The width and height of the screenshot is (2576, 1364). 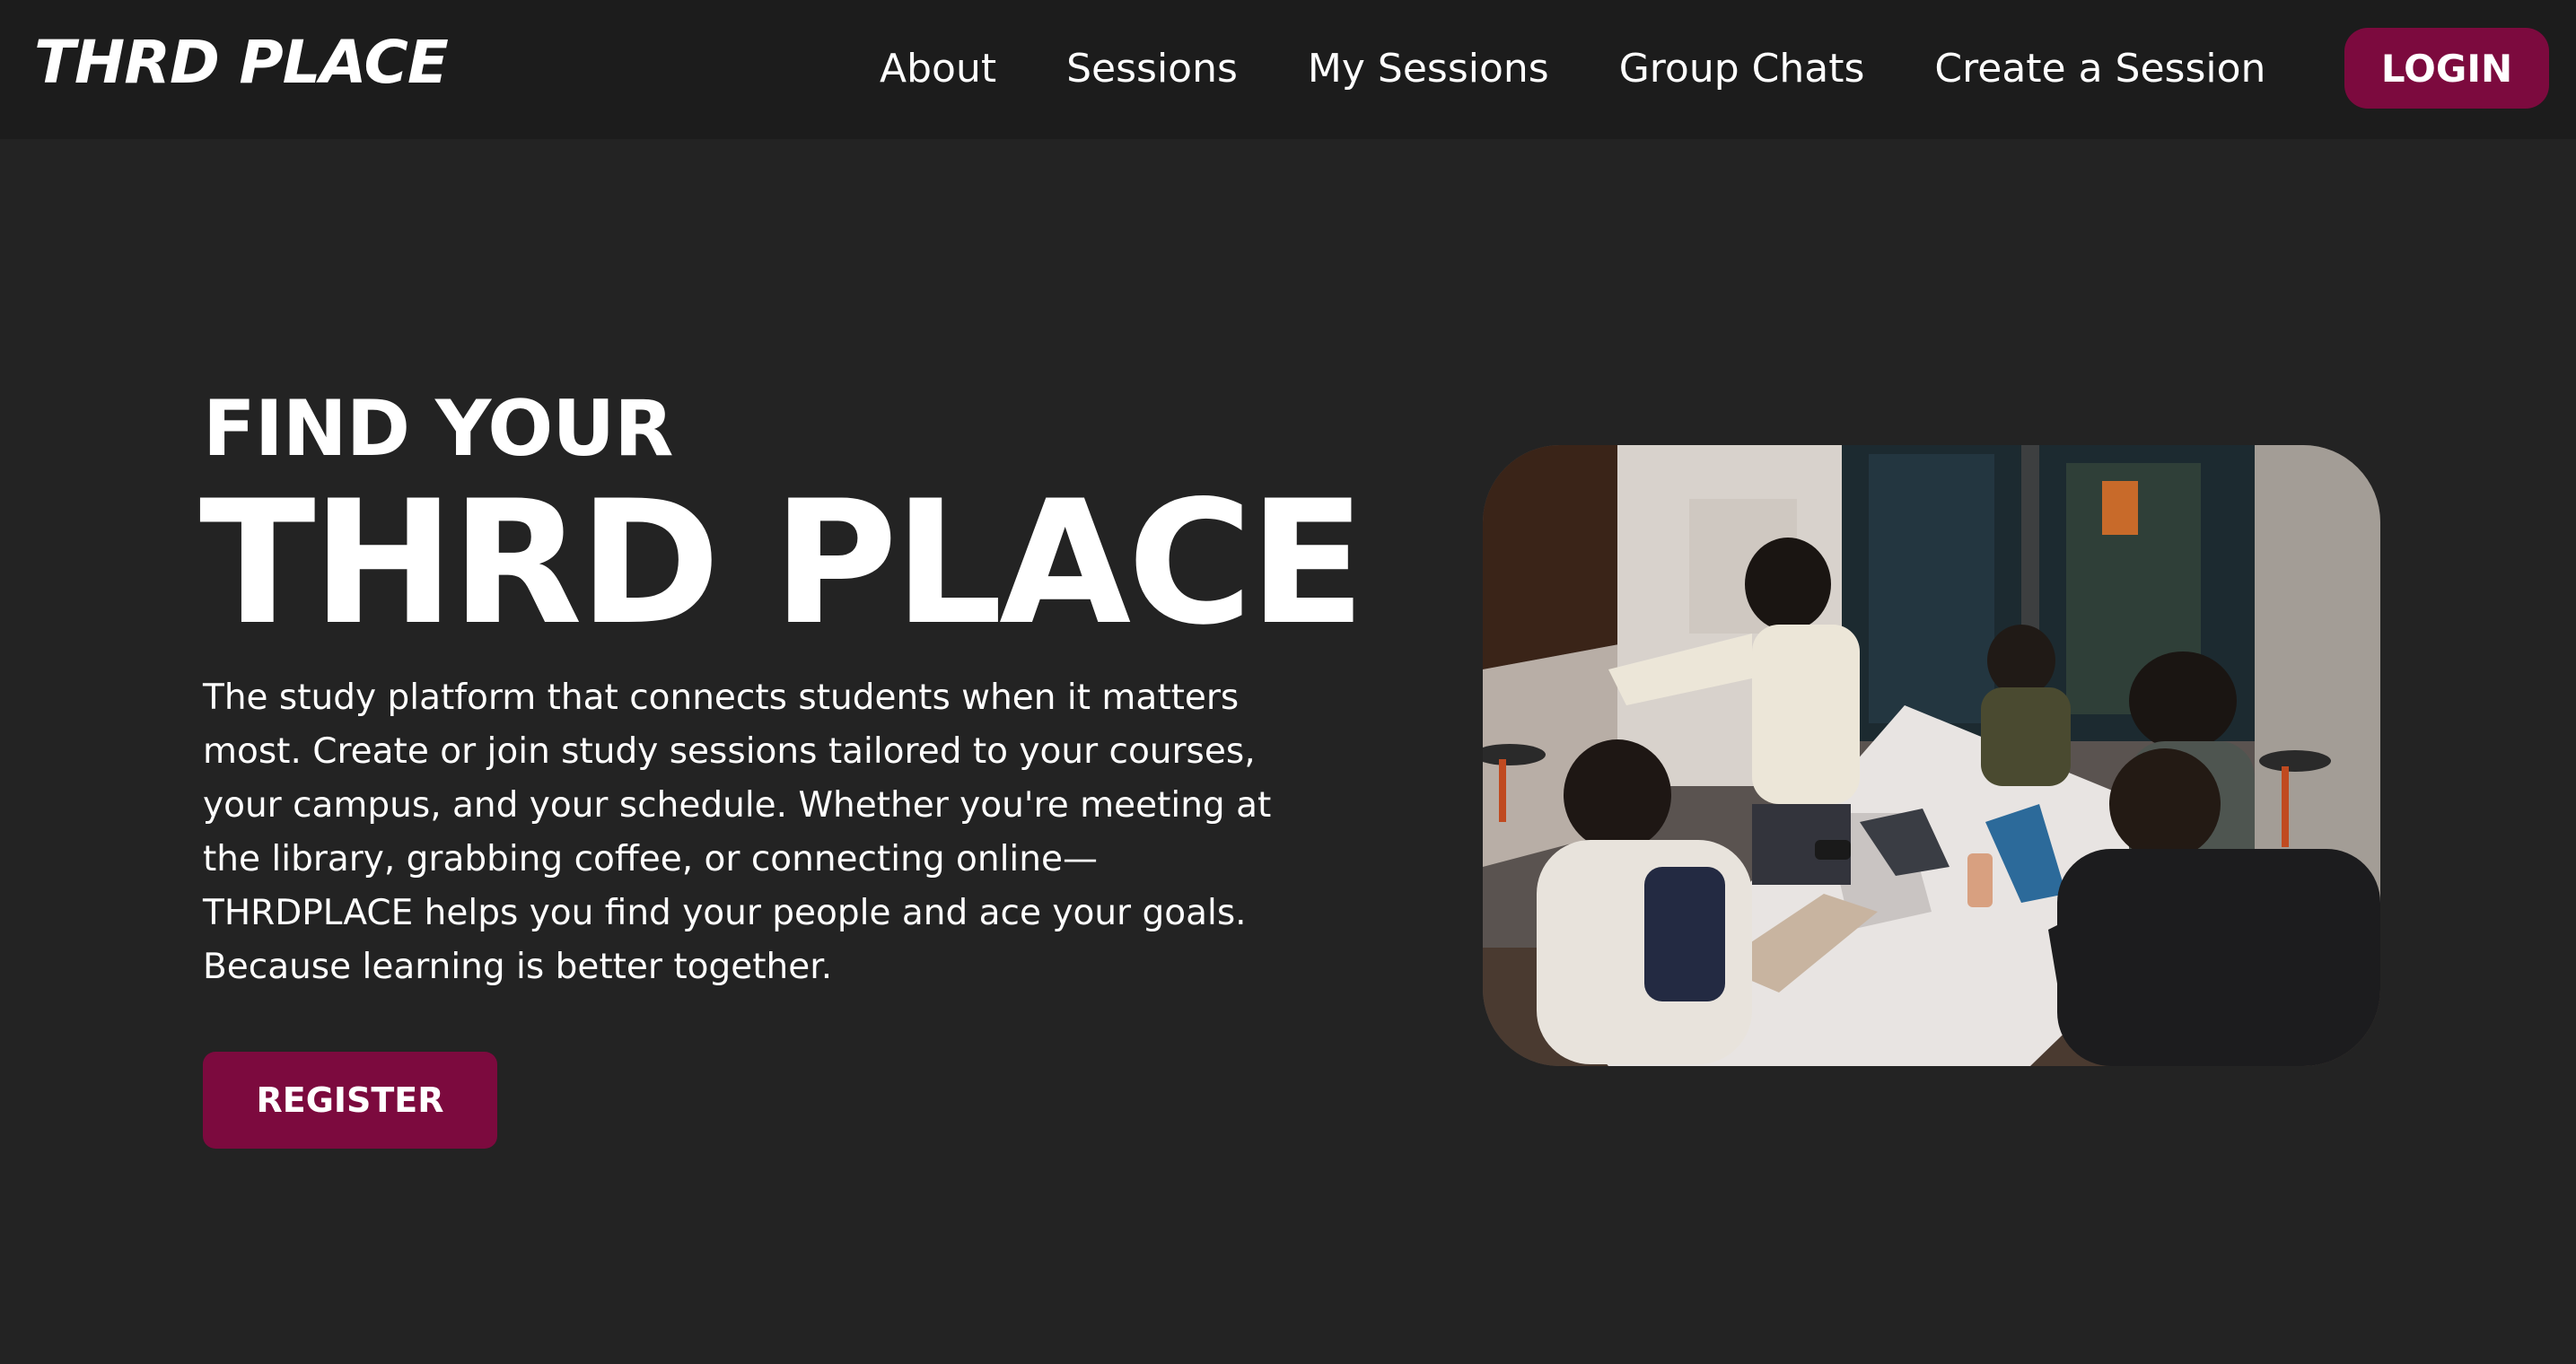 I want to click on nav-link-sessions: Sessions, so click(x=1152, y=69).